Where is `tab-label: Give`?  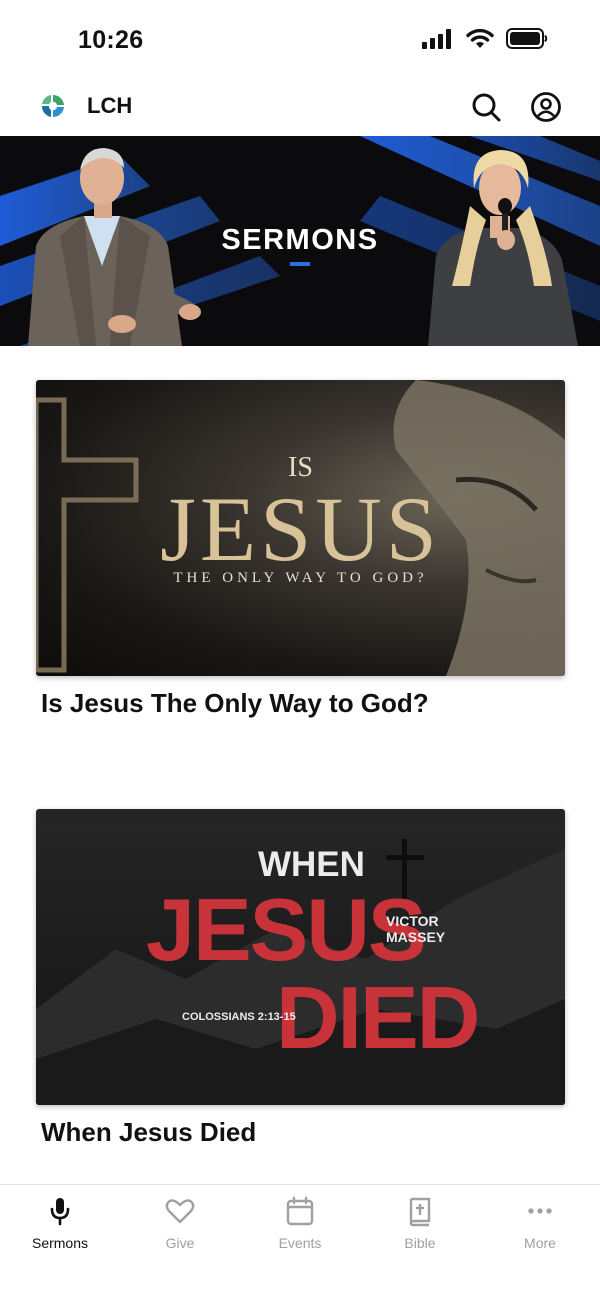
tab-label: Give is located at coordinates (180, 1243).